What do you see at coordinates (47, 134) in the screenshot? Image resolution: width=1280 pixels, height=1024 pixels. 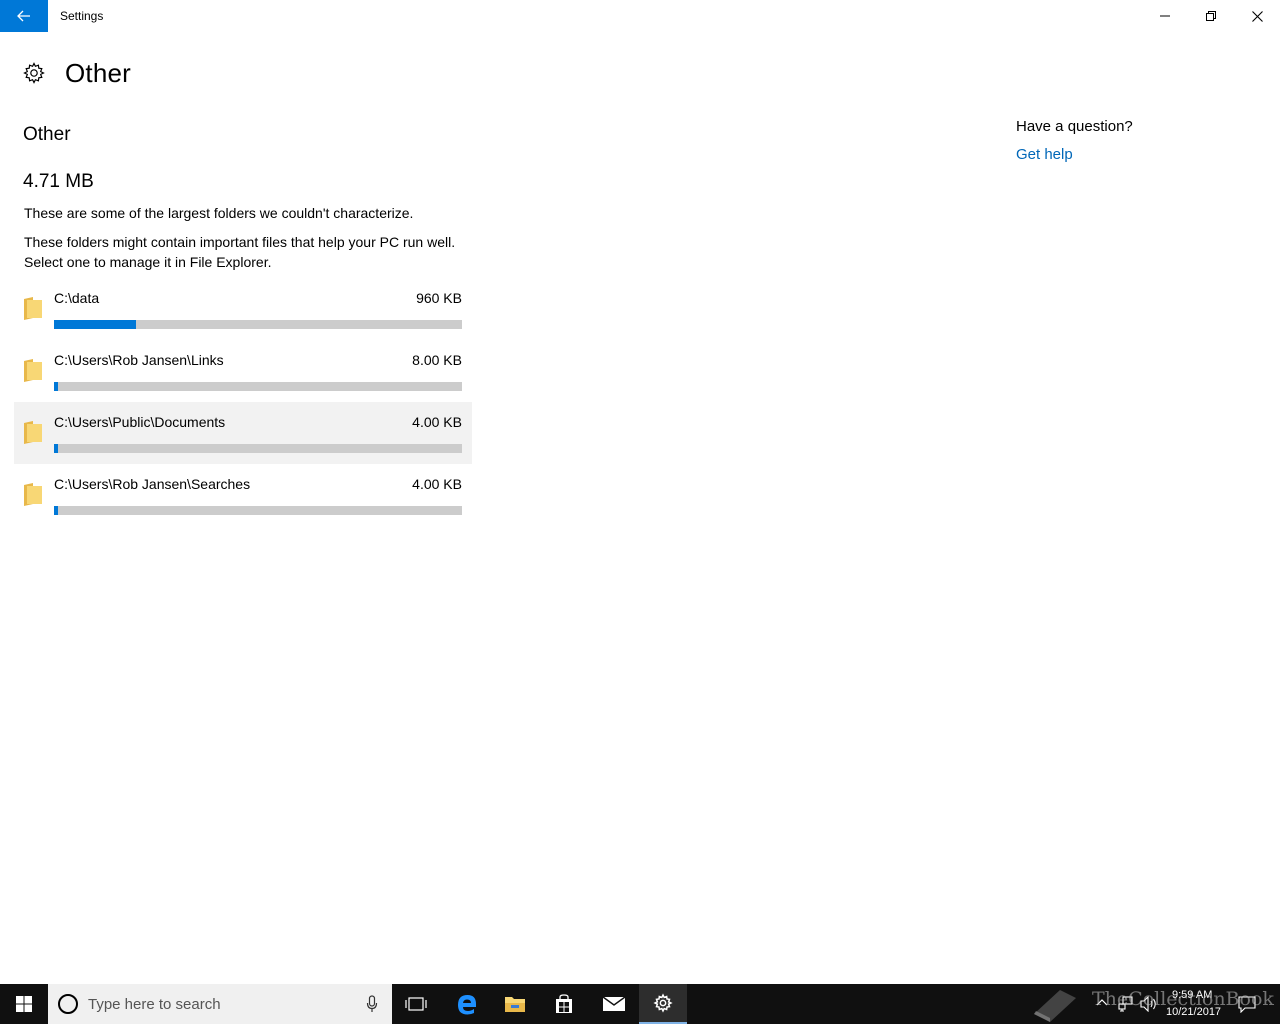 I see `section-title: Other` at bounding box center [47, 134].